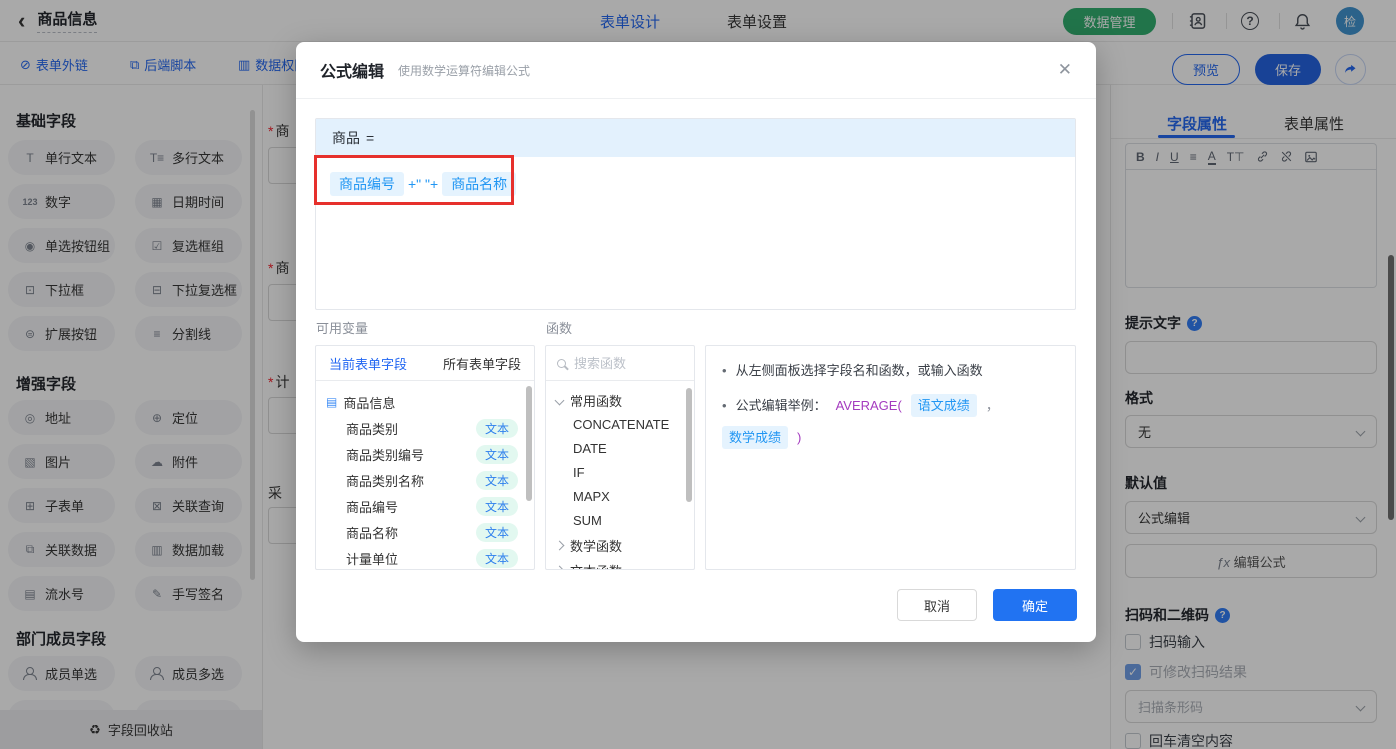  What do you see at coordinates (352, 72) in the screenshot?
I see `modal-title: 公式编辑` at bounding box center [352, 72].